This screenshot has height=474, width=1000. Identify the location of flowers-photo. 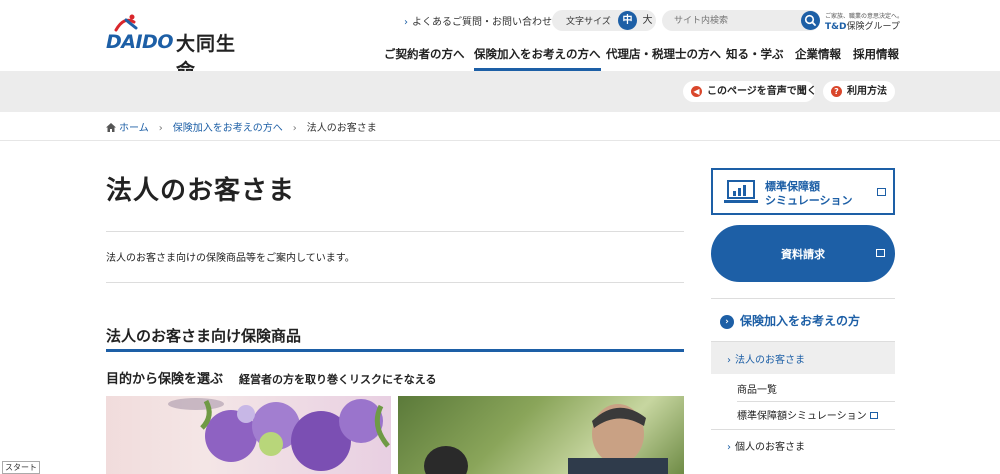
(248, 435).